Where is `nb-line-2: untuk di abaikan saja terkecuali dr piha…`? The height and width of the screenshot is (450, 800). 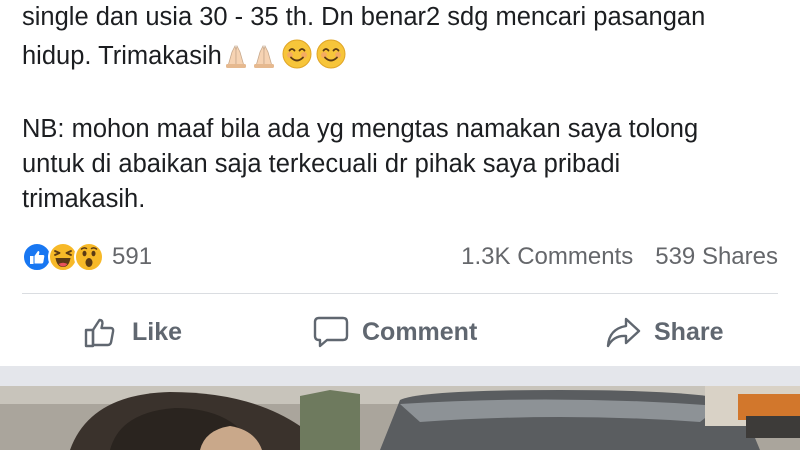
nb-line-2: untuk di abaikan saja terkecuali dr piha… is located at coordinates (321, 164).